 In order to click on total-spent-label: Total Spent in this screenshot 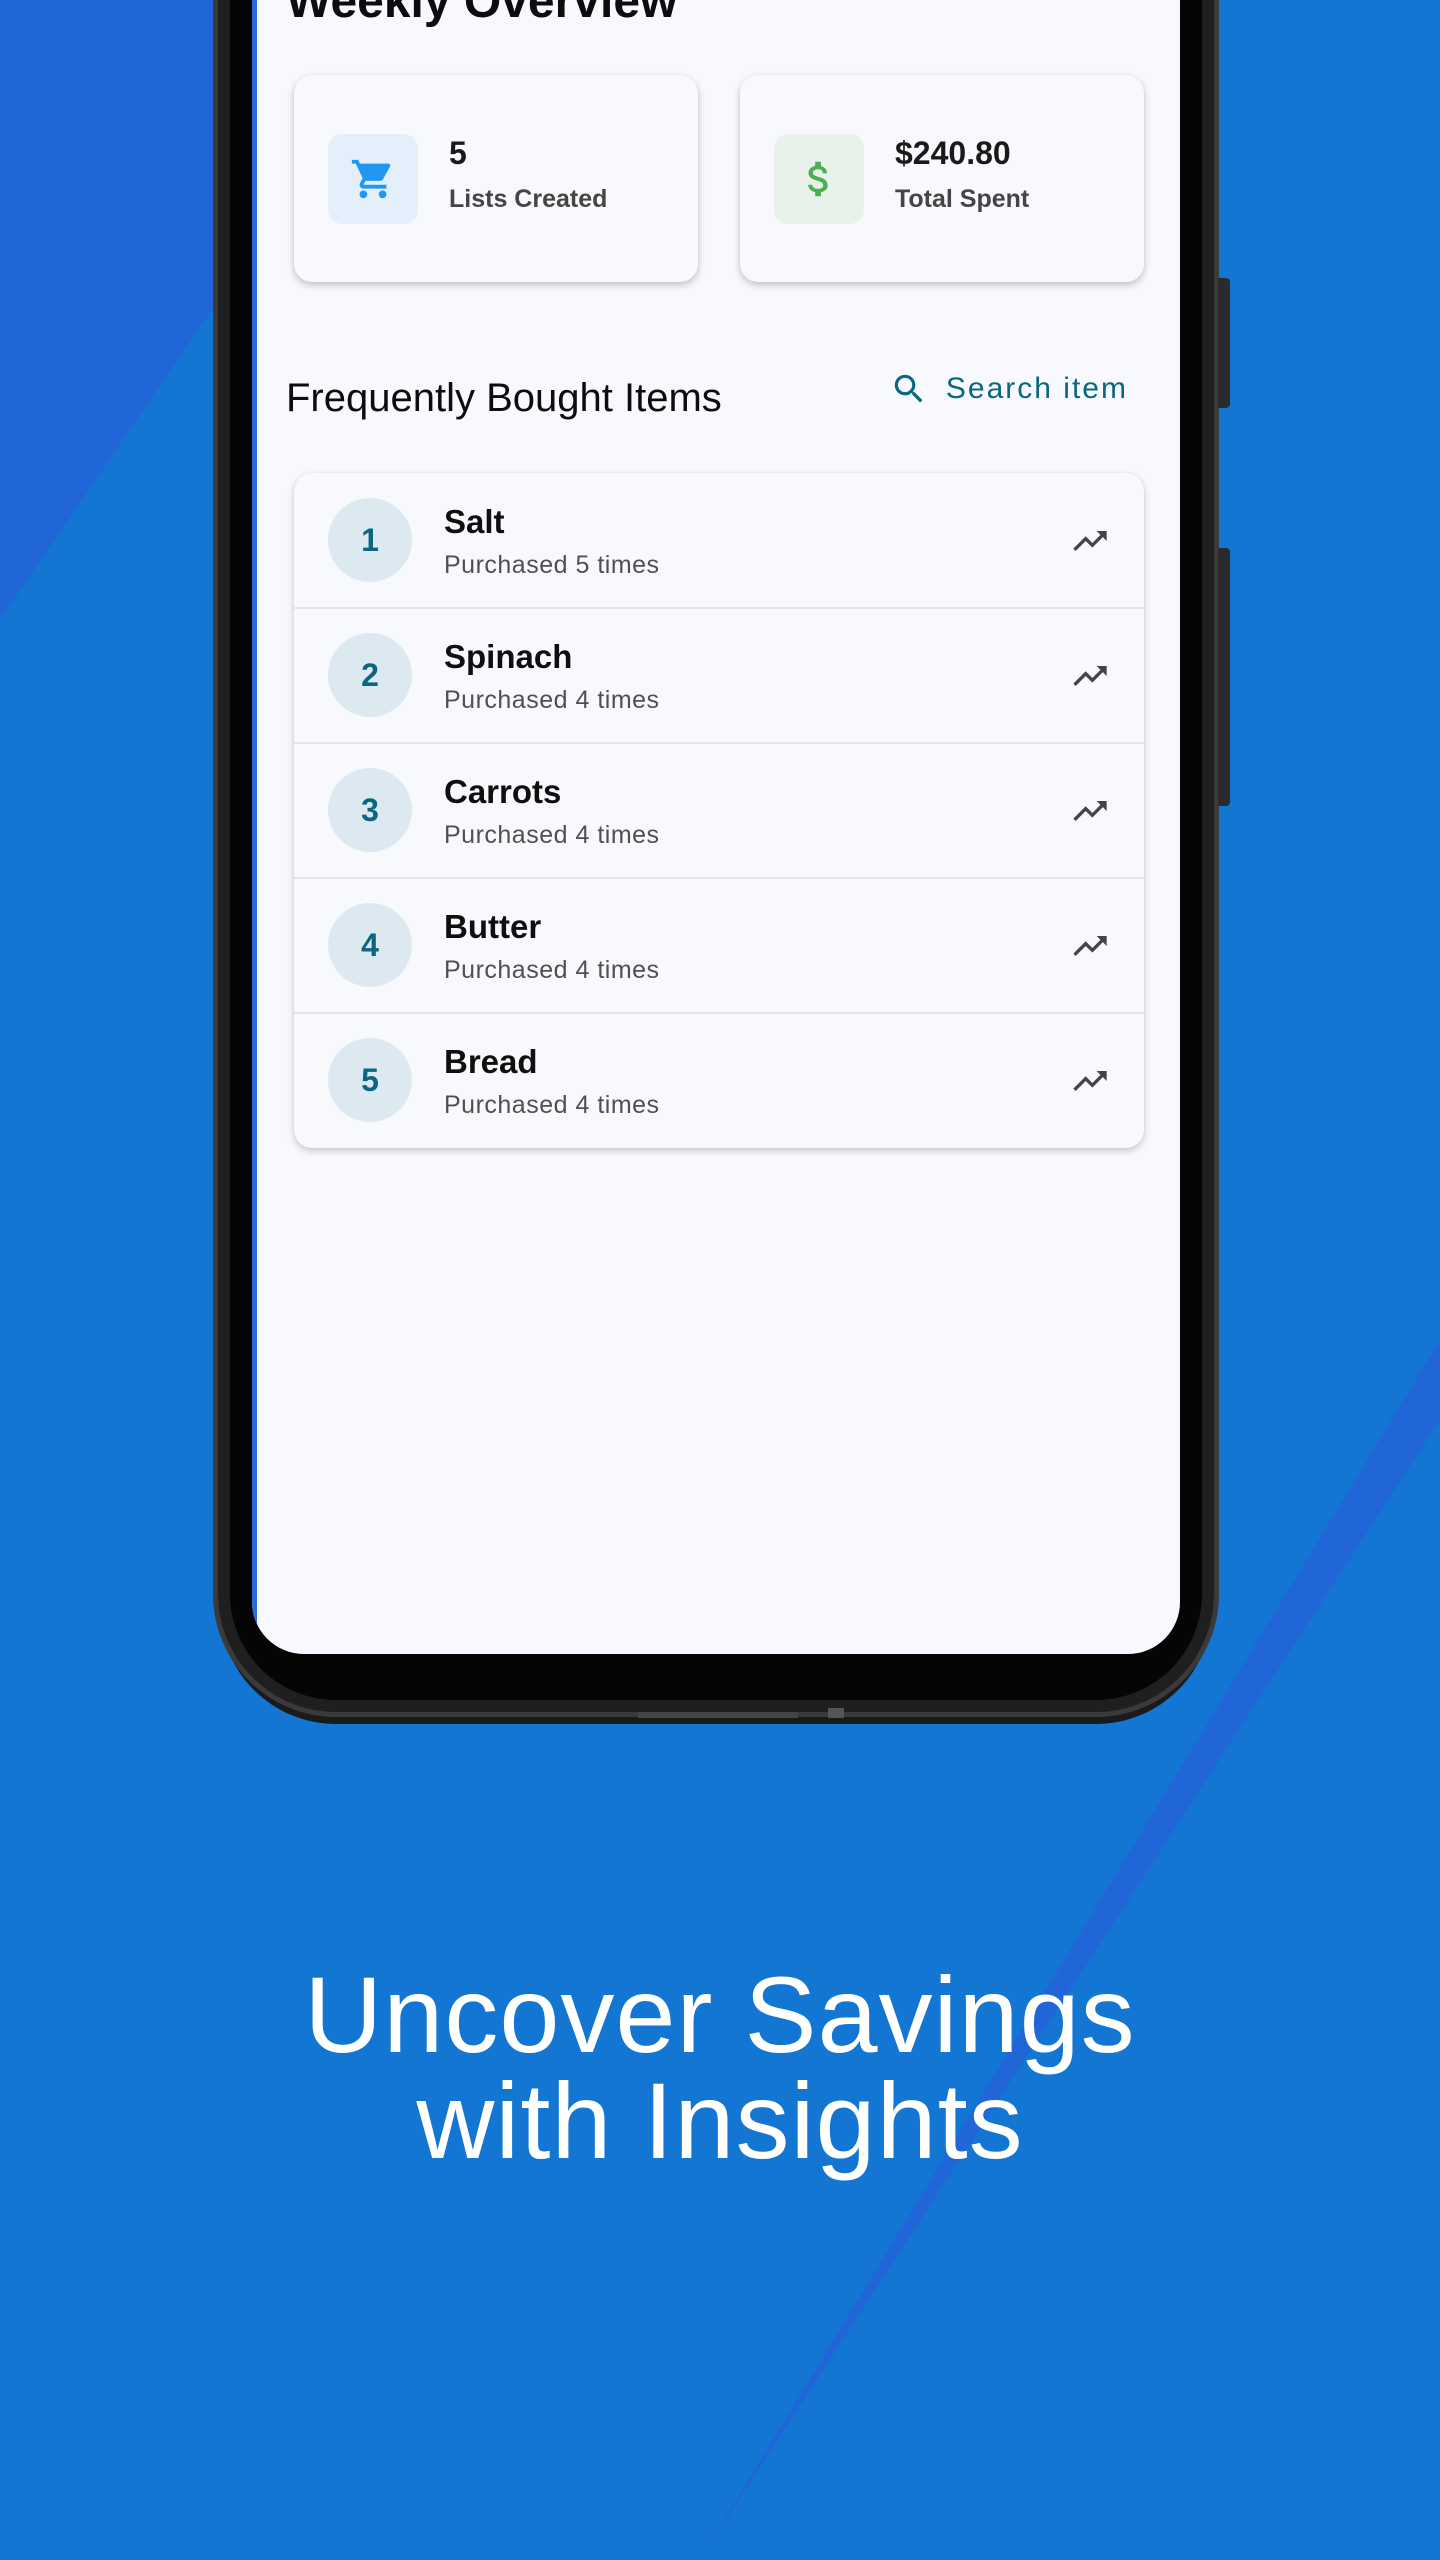, I will do `click(962, 199)`.